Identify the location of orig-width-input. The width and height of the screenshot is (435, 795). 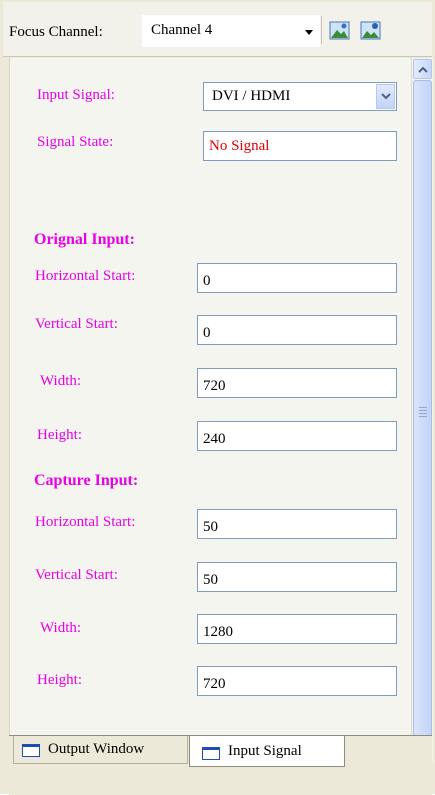
(297, 383).